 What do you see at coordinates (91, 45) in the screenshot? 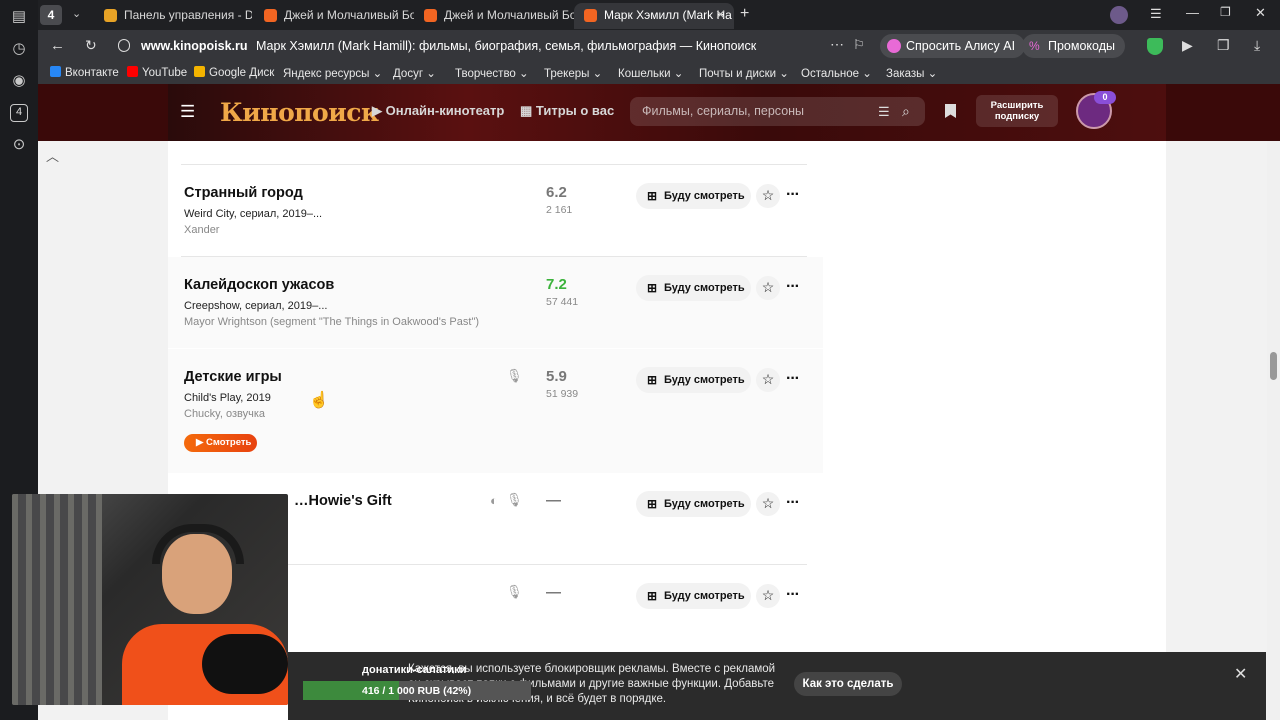
I see `reload-icon: ↻` at bounding box center [91, 45].